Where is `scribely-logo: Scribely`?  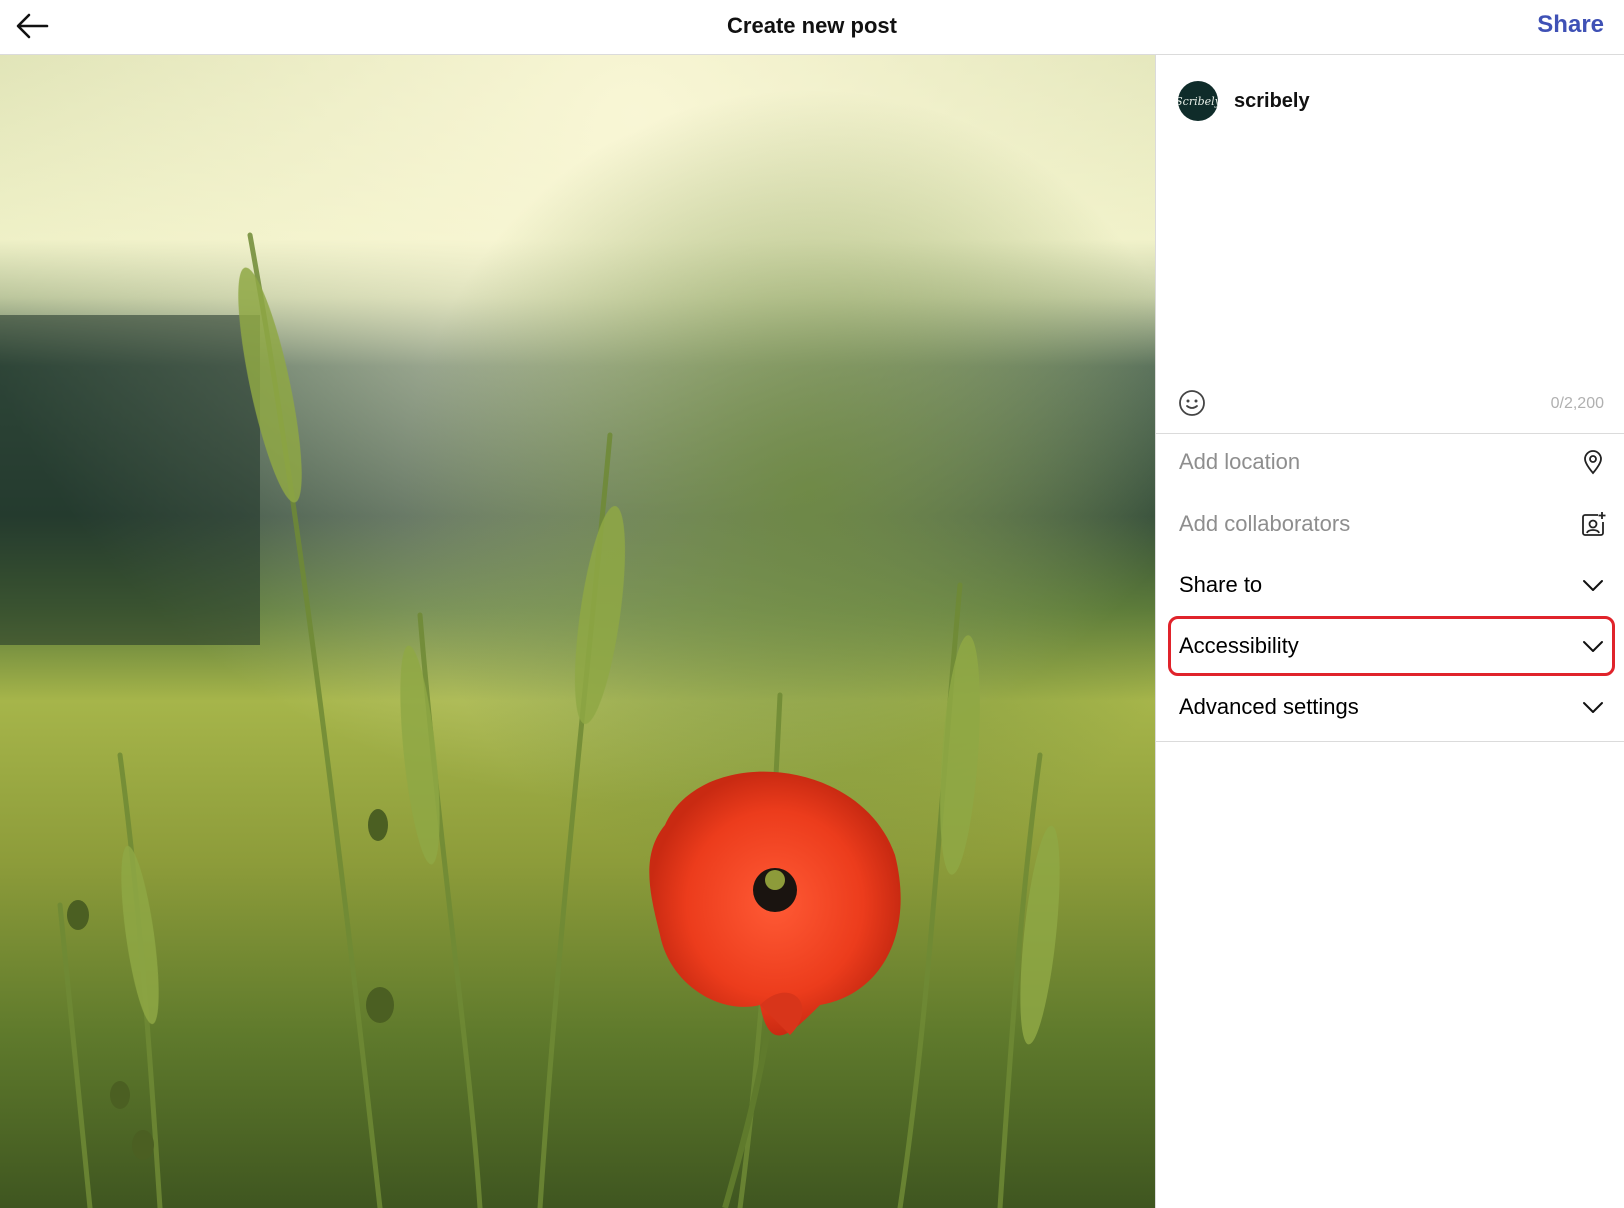
scribely-logo: Scribely is located at coordinates (1198, 101).